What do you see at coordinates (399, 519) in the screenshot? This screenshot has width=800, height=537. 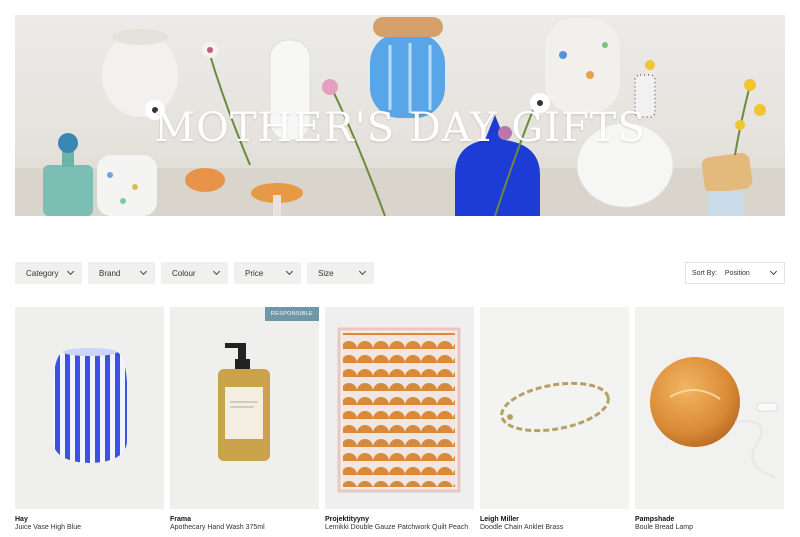 I see `product-brand: Projektityyny` at bounding box center [399, 519].